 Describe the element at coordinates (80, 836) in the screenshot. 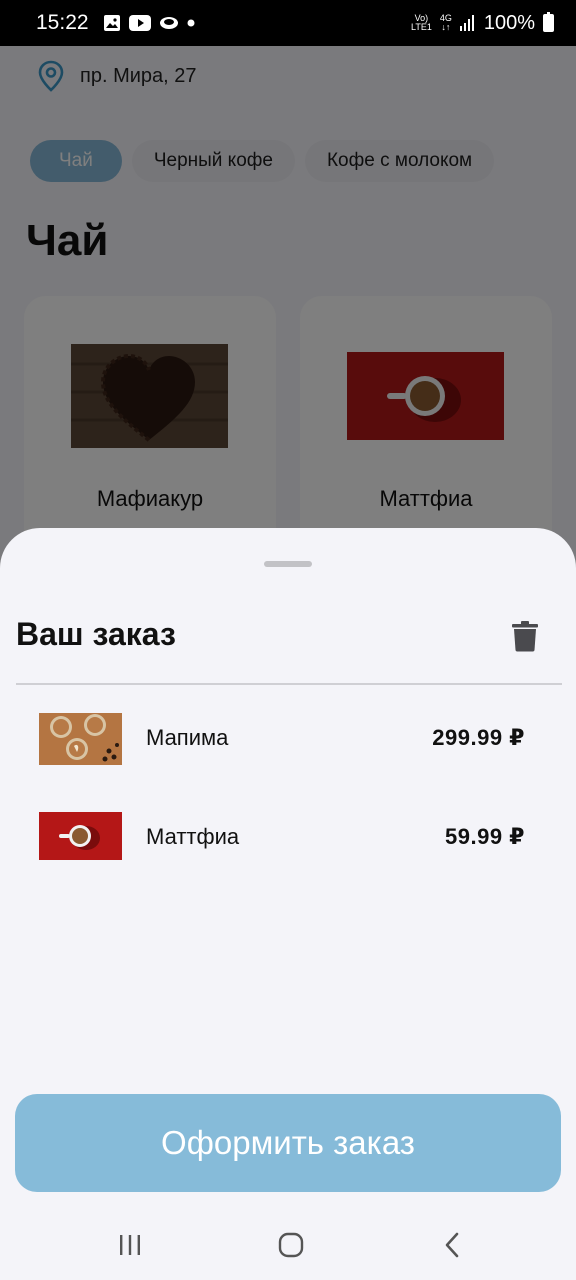

I see `coffee-cup-red-image` at that location.